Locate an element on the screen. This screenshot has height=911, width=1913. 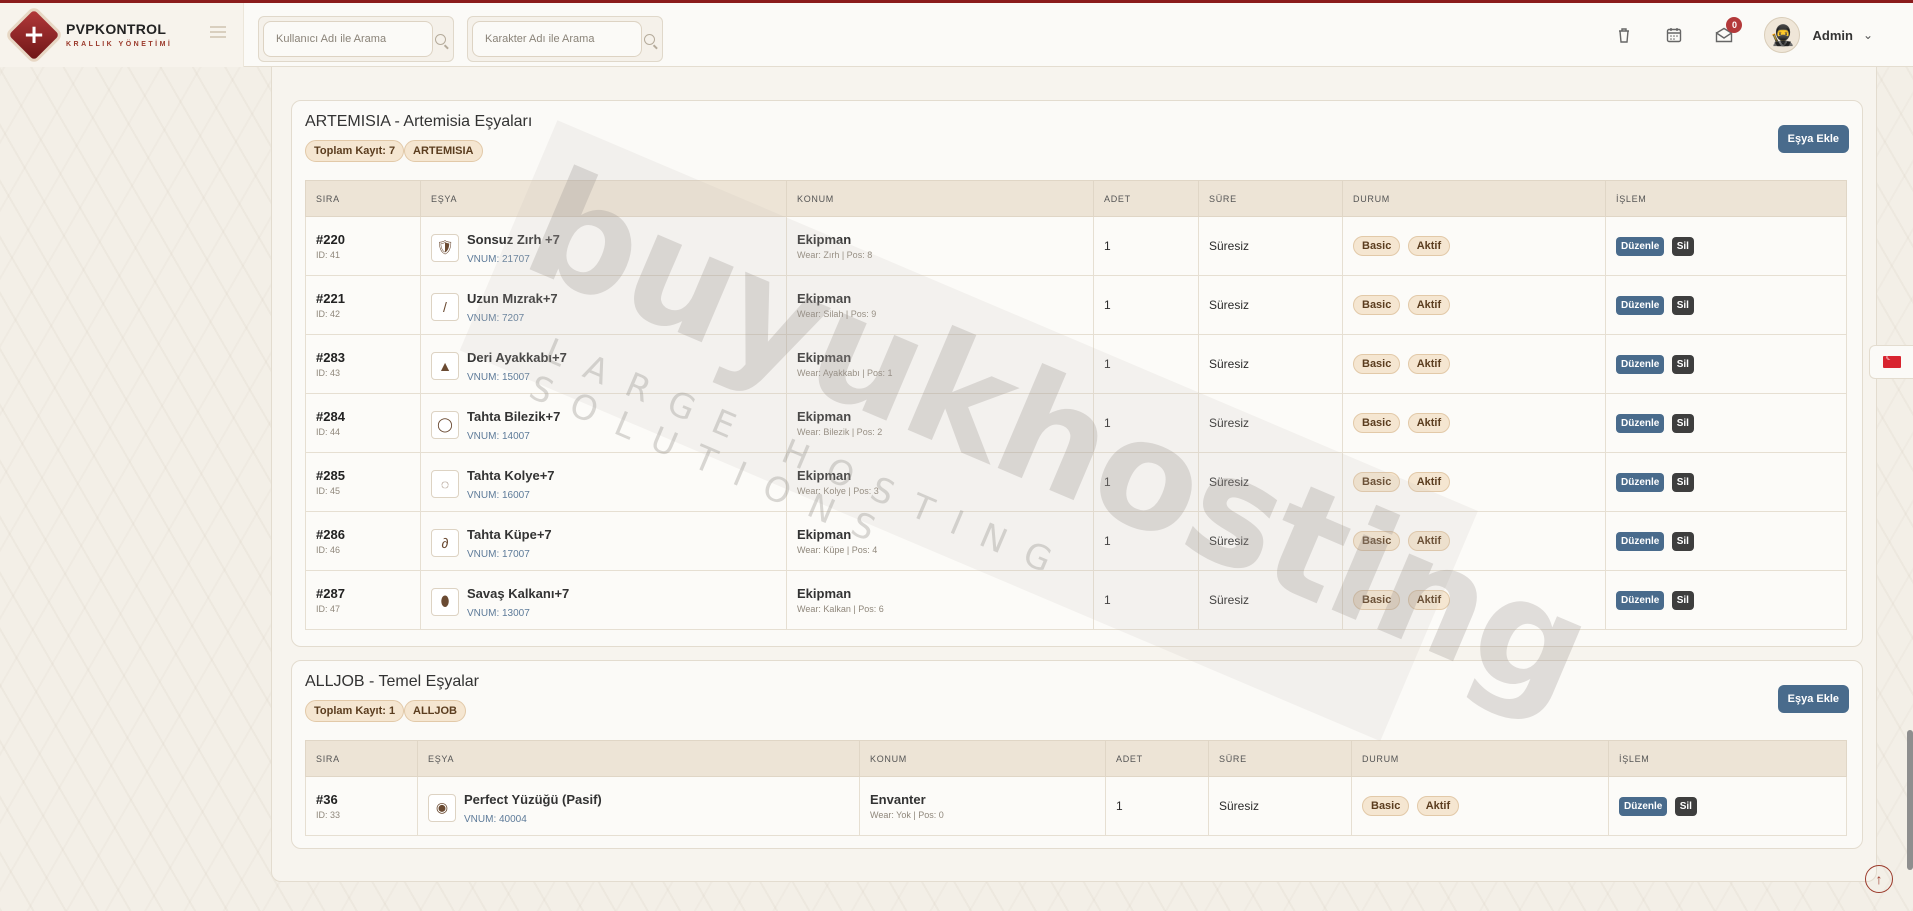
chevron-down-icon: ⌄ is located at coordinates (1868, 35).